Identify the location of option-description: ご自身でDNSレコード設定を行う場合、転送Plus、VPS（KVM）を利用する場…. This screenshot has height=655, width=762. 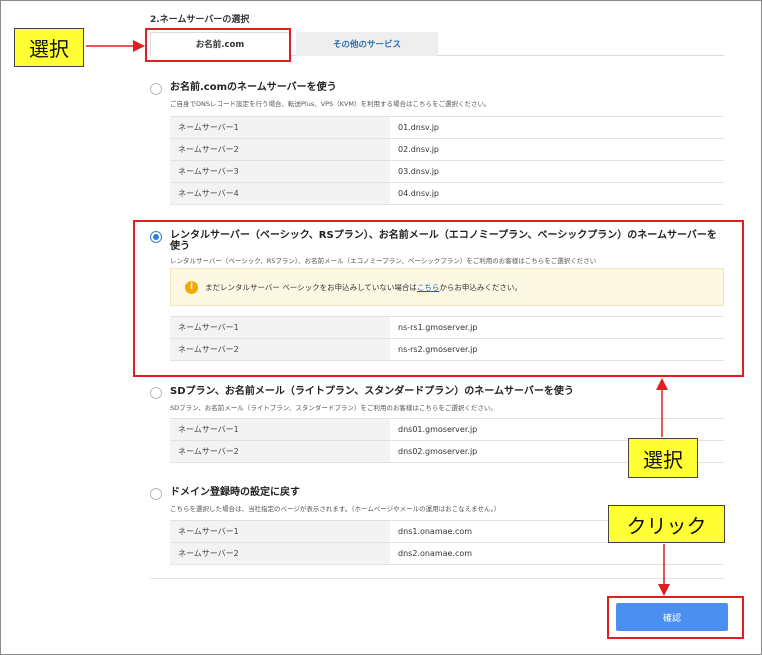
(330, 104).